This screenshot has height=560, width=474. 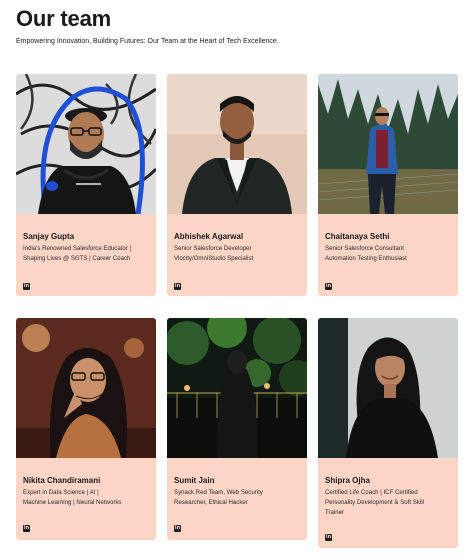 What do you see at coordinates (374, 502) in the screenshot?
I see `description-line: Personality Development & Soft Skill` at bounding box center [374, 502].